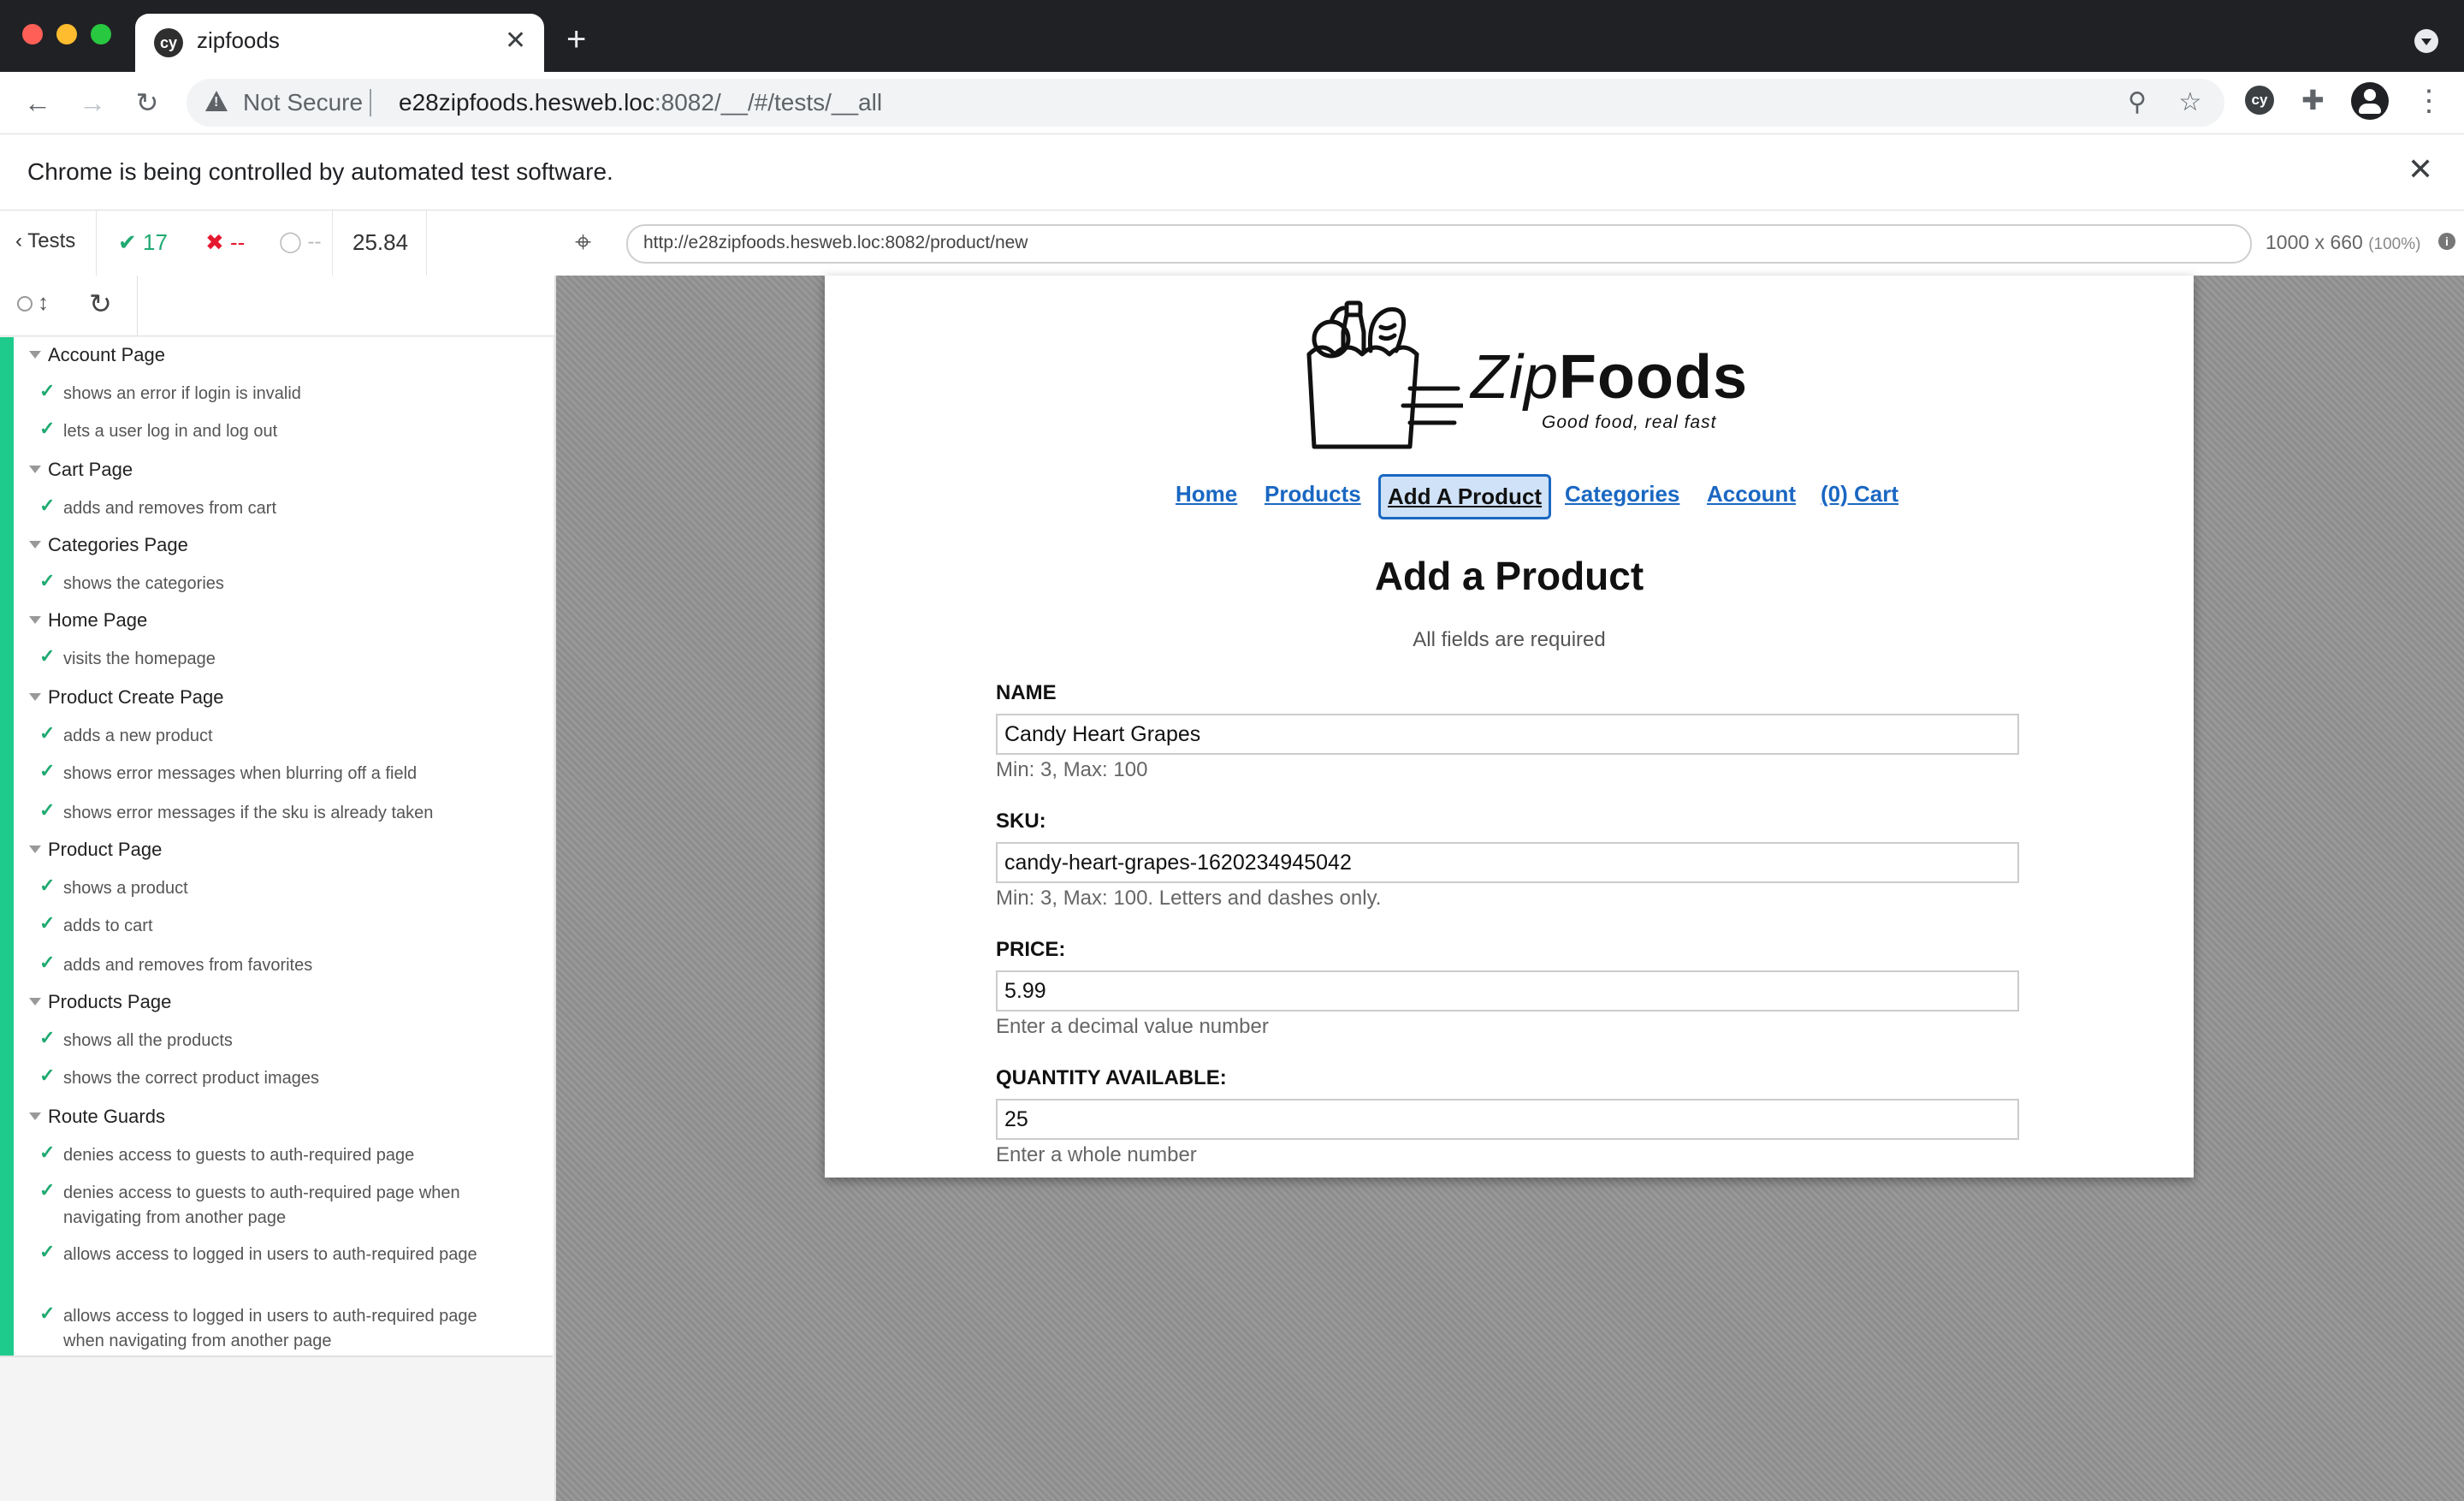 The height and width of the screenshot is (1501, 2464). I want to click on logo-foods: Foods, so click(1653, 377).